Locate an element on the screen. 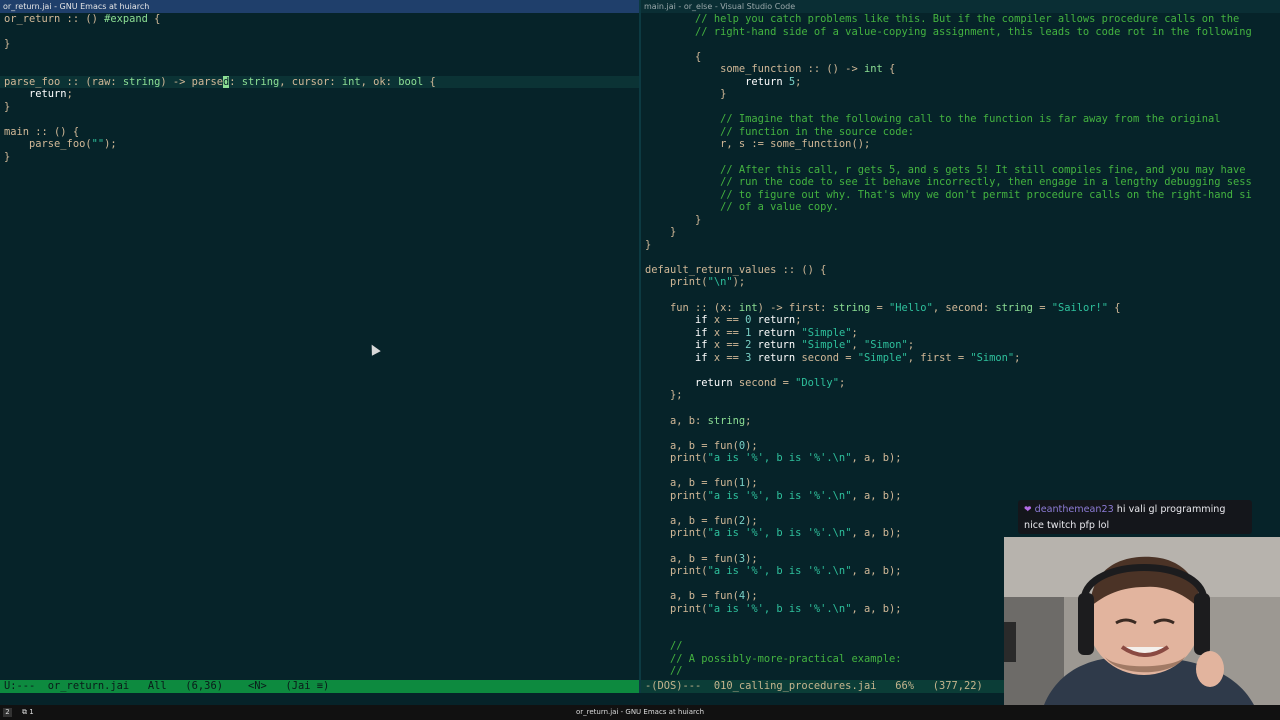  code-line: a, b = fun(0); is located at coordinates (701, 445).